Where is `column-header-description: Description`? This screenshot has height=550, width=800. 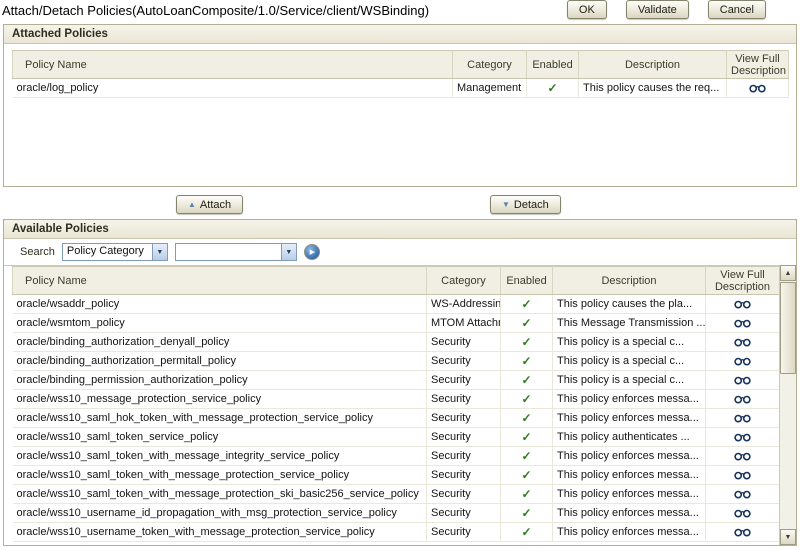
column-header-description: Description is located at coordinates (652, 64).